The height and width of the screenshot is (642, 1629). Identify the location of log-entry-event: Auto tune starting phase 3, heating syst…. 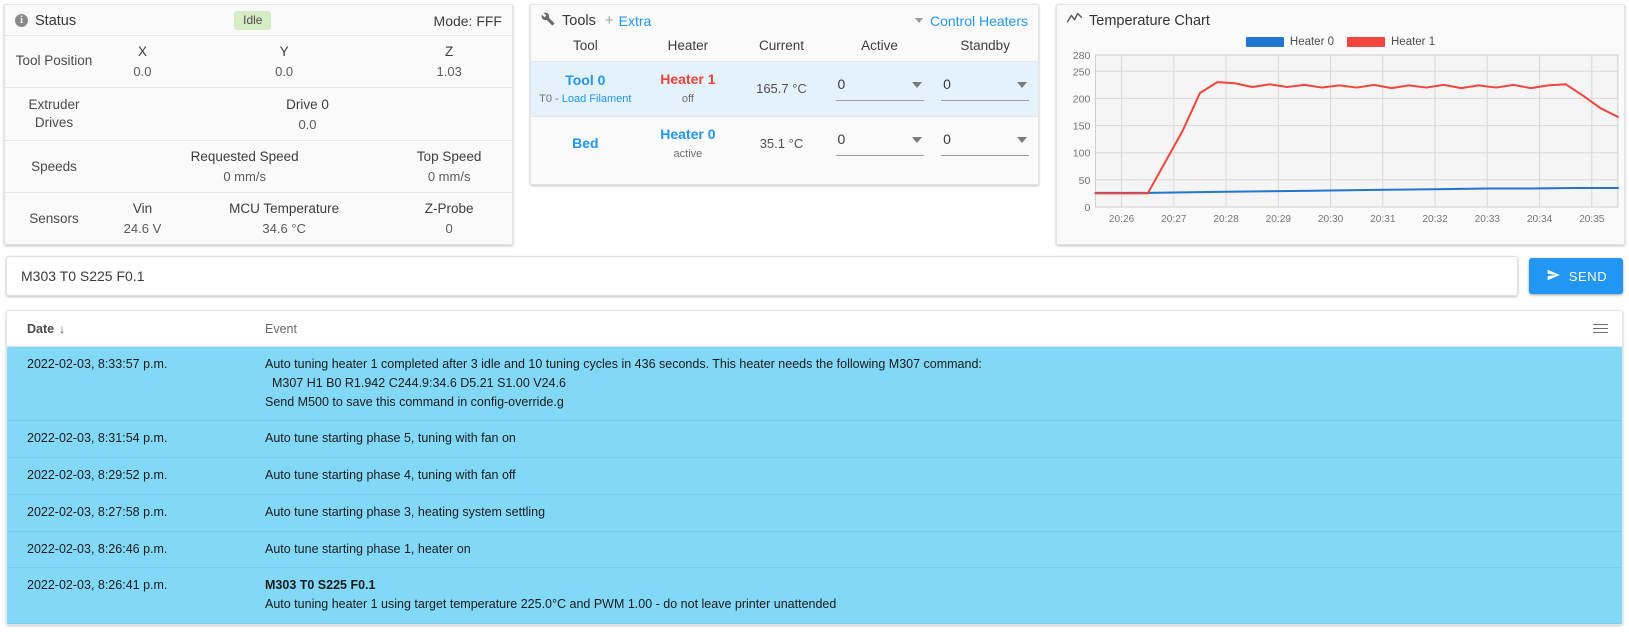
(943, 512).